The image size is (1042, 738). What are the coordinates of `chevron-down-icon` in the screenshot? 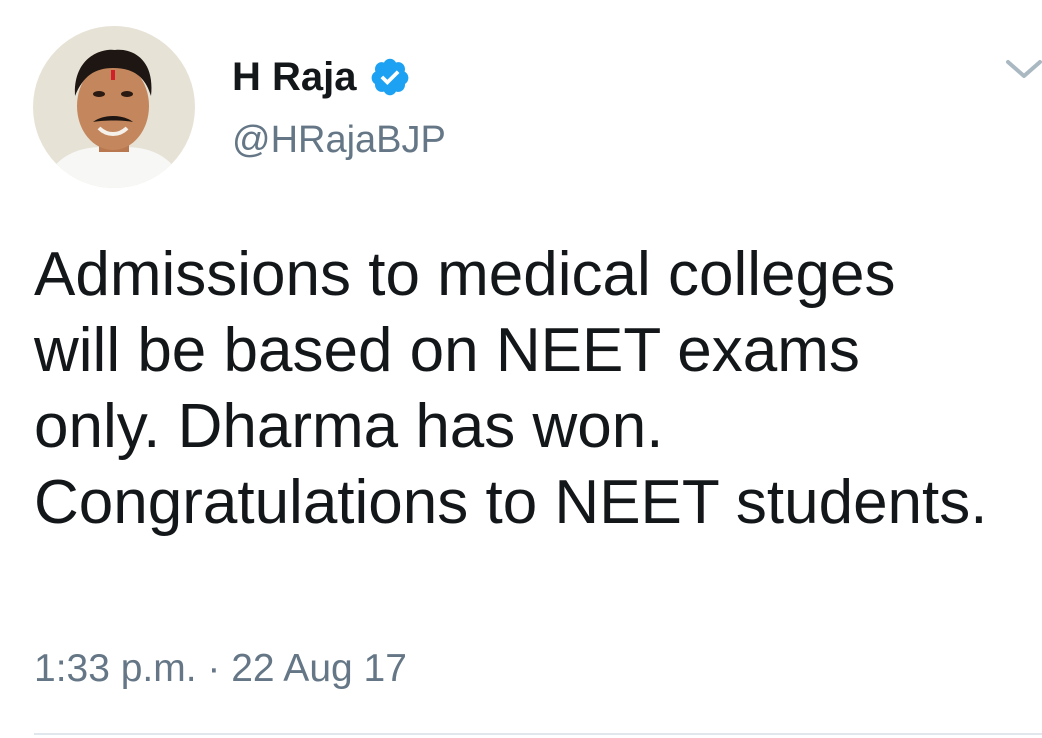 It's located at (1021, 70).